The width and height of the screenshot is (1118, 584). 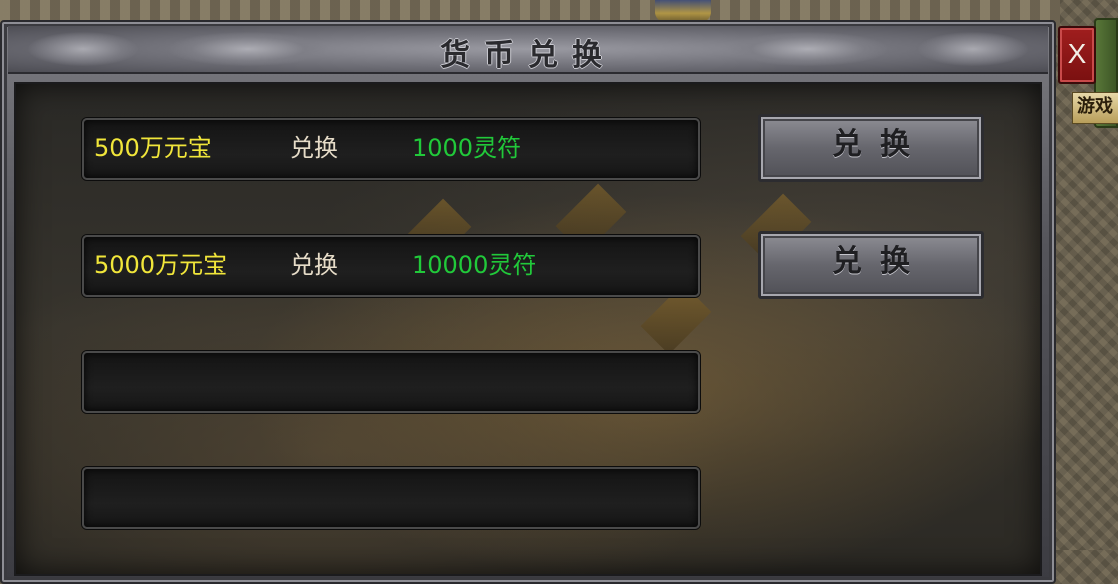 What do you see at coordinates (528, 55) in the screenshot?
I see `window-title: 货币兑换` at bounding box center [528, 55].